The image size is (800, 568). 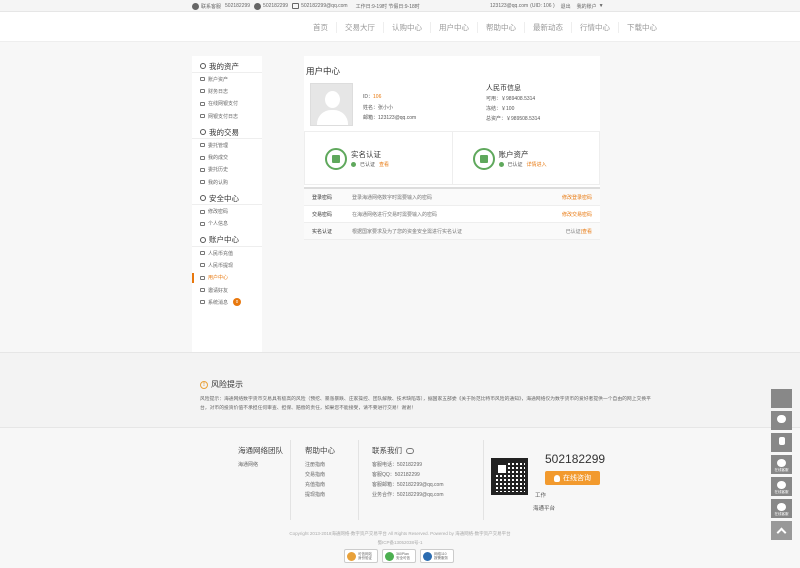 I want to click on rmb-frozen: 冻结：￥100, so click(x=500, y=109).